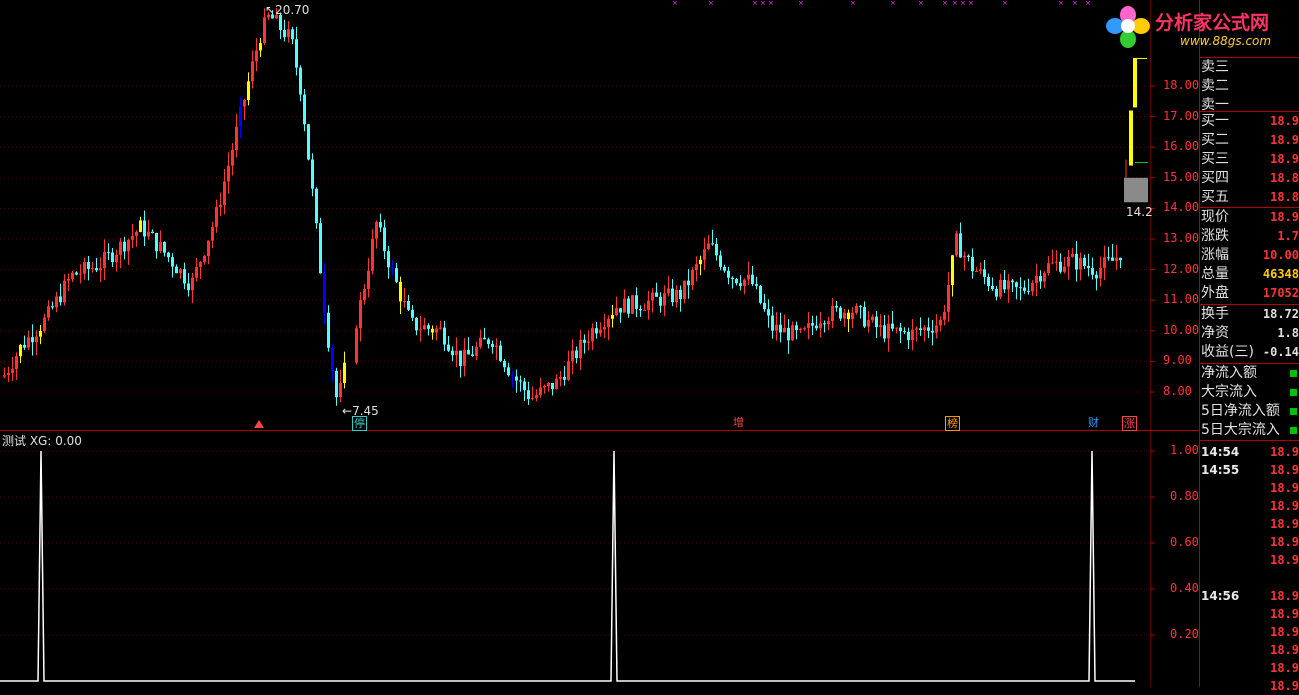 This screenshot has width=1299, height=695. Describe the element at coordinates (1250, 293) in the screenshot. I see `quote-row: 外盘 17052` at that location.